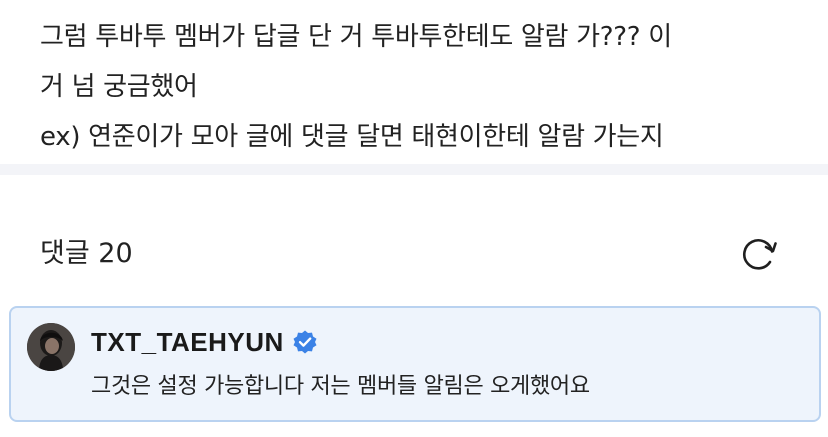 This screenshot has height=437, width=828. I want to click on post-text-line: ex) 연준이가 모아 글에 댓글 달면 태현이한테 알람 가는지, so click(352, 137).